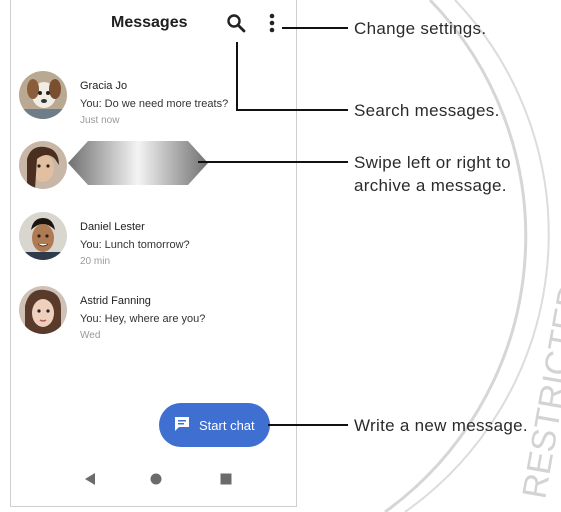 The image size is (561, 512). I want to click on callout-swipe-line1: Swipe left or right to, so click(432, 162).